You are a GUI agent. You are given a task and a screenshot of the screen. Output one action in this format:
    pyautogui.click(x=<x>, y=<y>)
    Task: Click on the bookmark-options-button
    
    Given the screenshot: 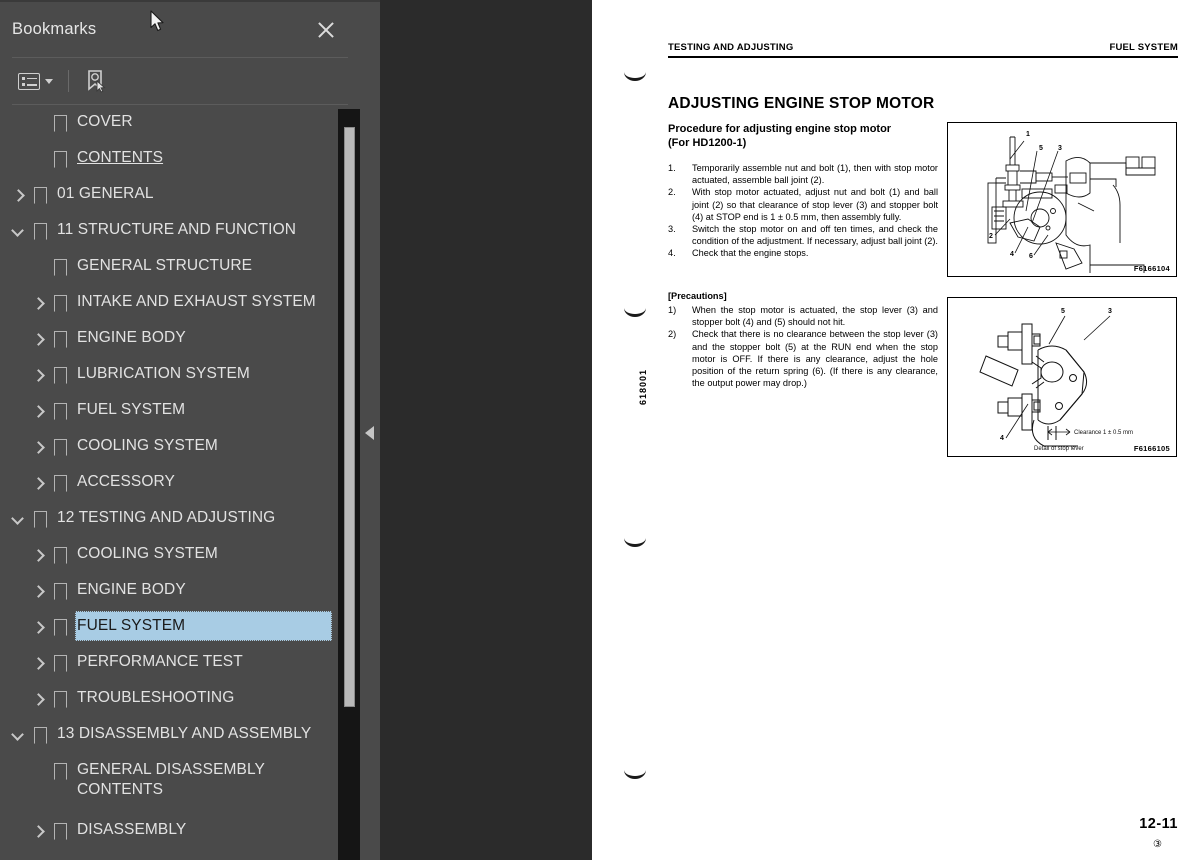 What is the action you would take?
    pyautogui.click(x=35, y=81)
    